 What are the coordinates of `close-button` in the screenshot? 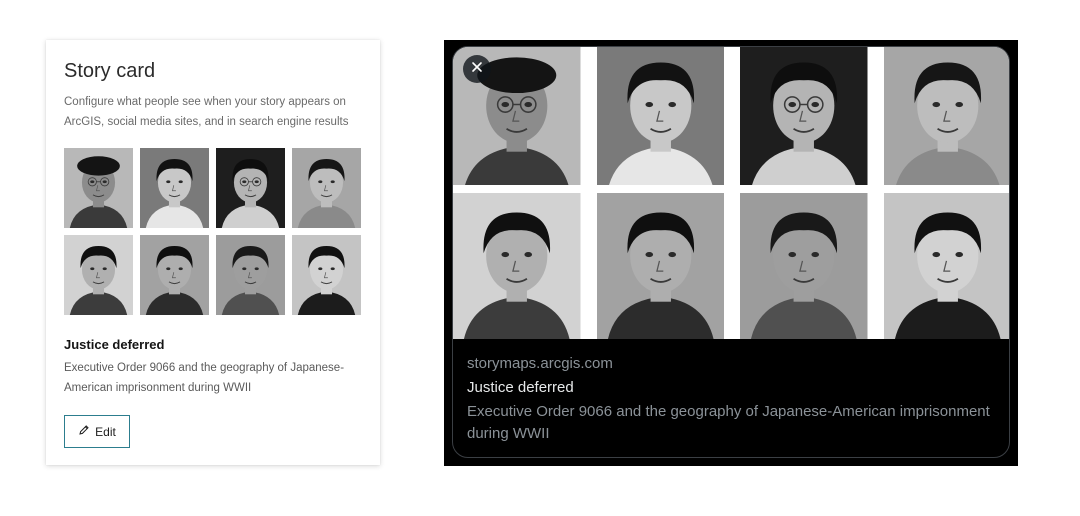 It's located at (477, 69).